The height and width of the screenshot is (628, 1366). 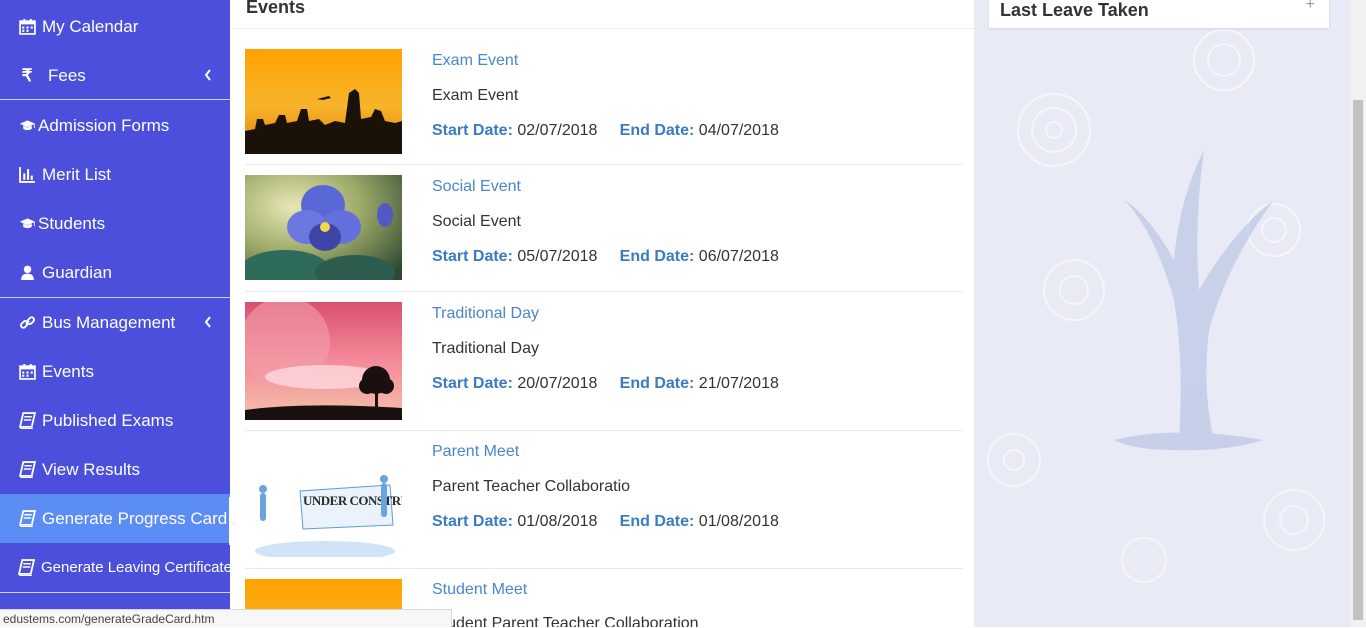 What do you see at coordinates (486, 348) in the screenshot?
I see `event-description: Traditional Day` at bounding box center [486, 348].